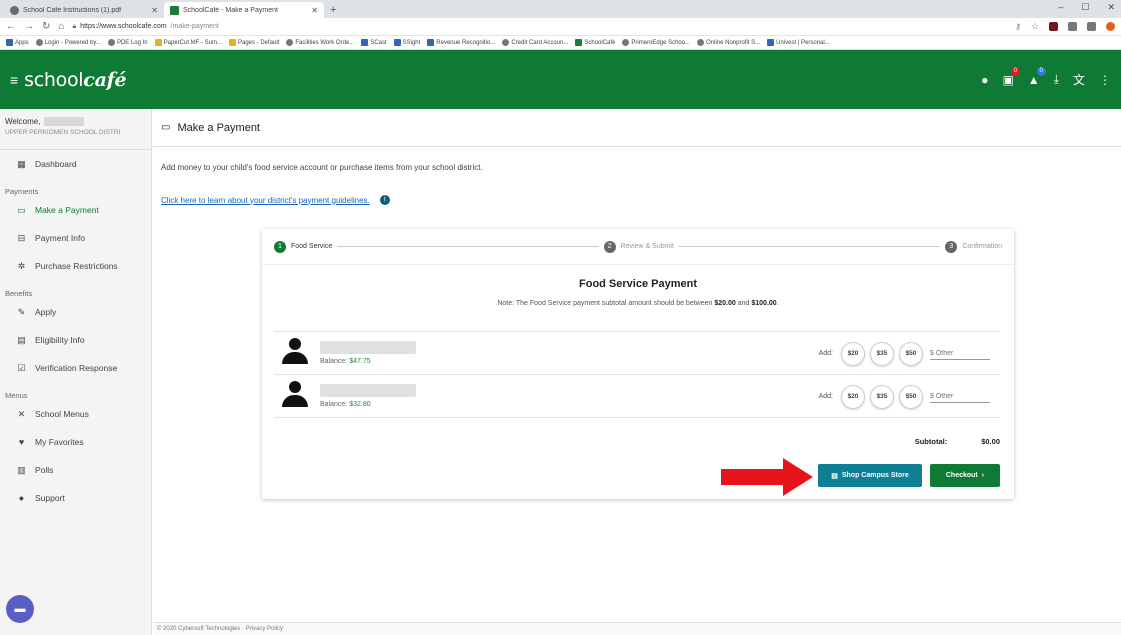  Describe the element at coordinates (295, 353) in the screenshot. I see `person-icon` at that location.